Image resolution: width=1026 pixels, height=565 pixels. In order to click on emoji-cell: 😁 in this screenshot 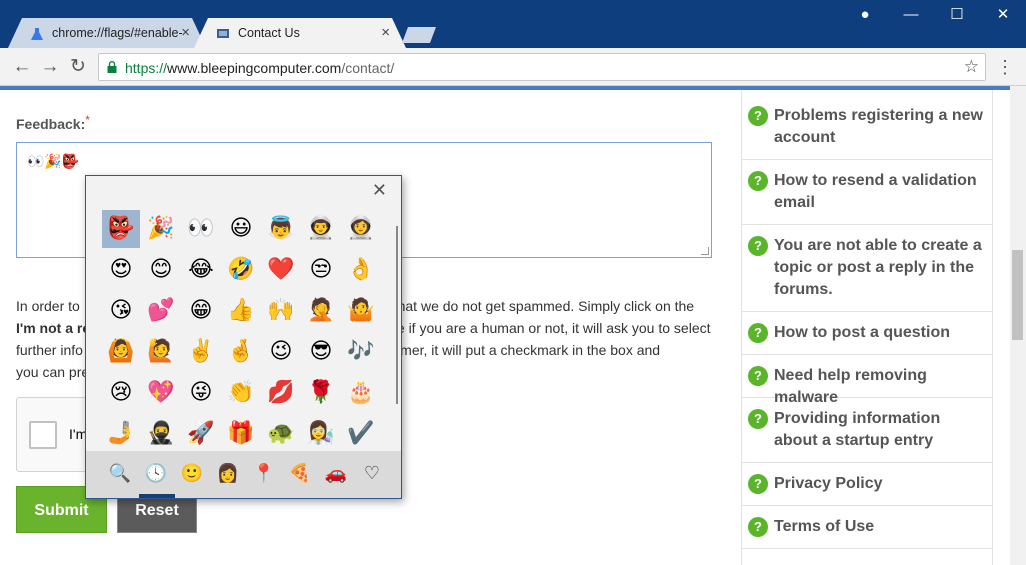, I will do `click(201, 311)`.